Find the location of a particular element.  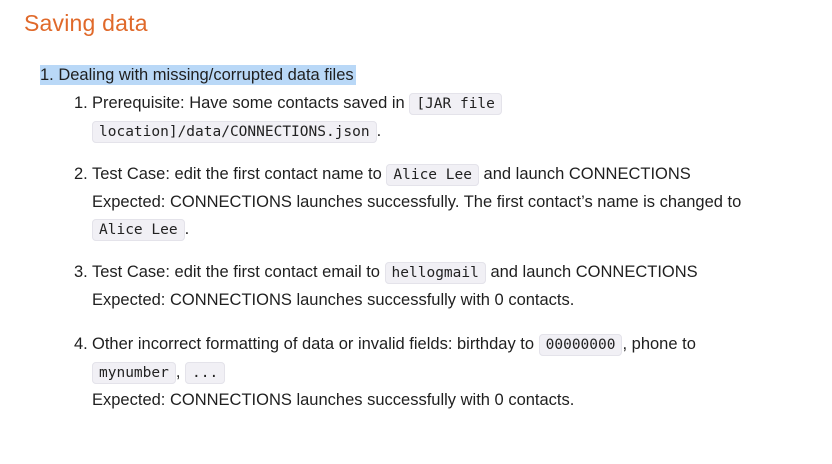

item-text: , phone to is located at coordinates (659, 344).